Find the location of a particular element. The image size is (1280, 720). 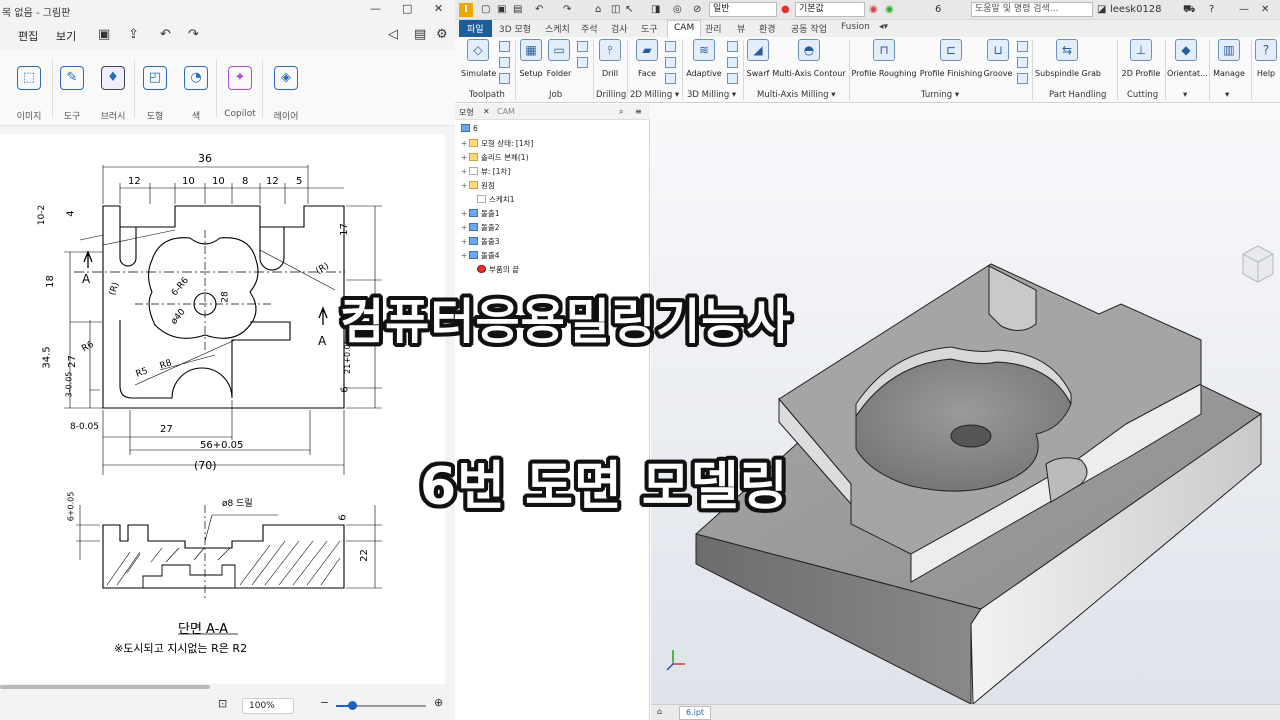

adaptive-button: ≋ Adaptive is located at coordinates (704, 58).